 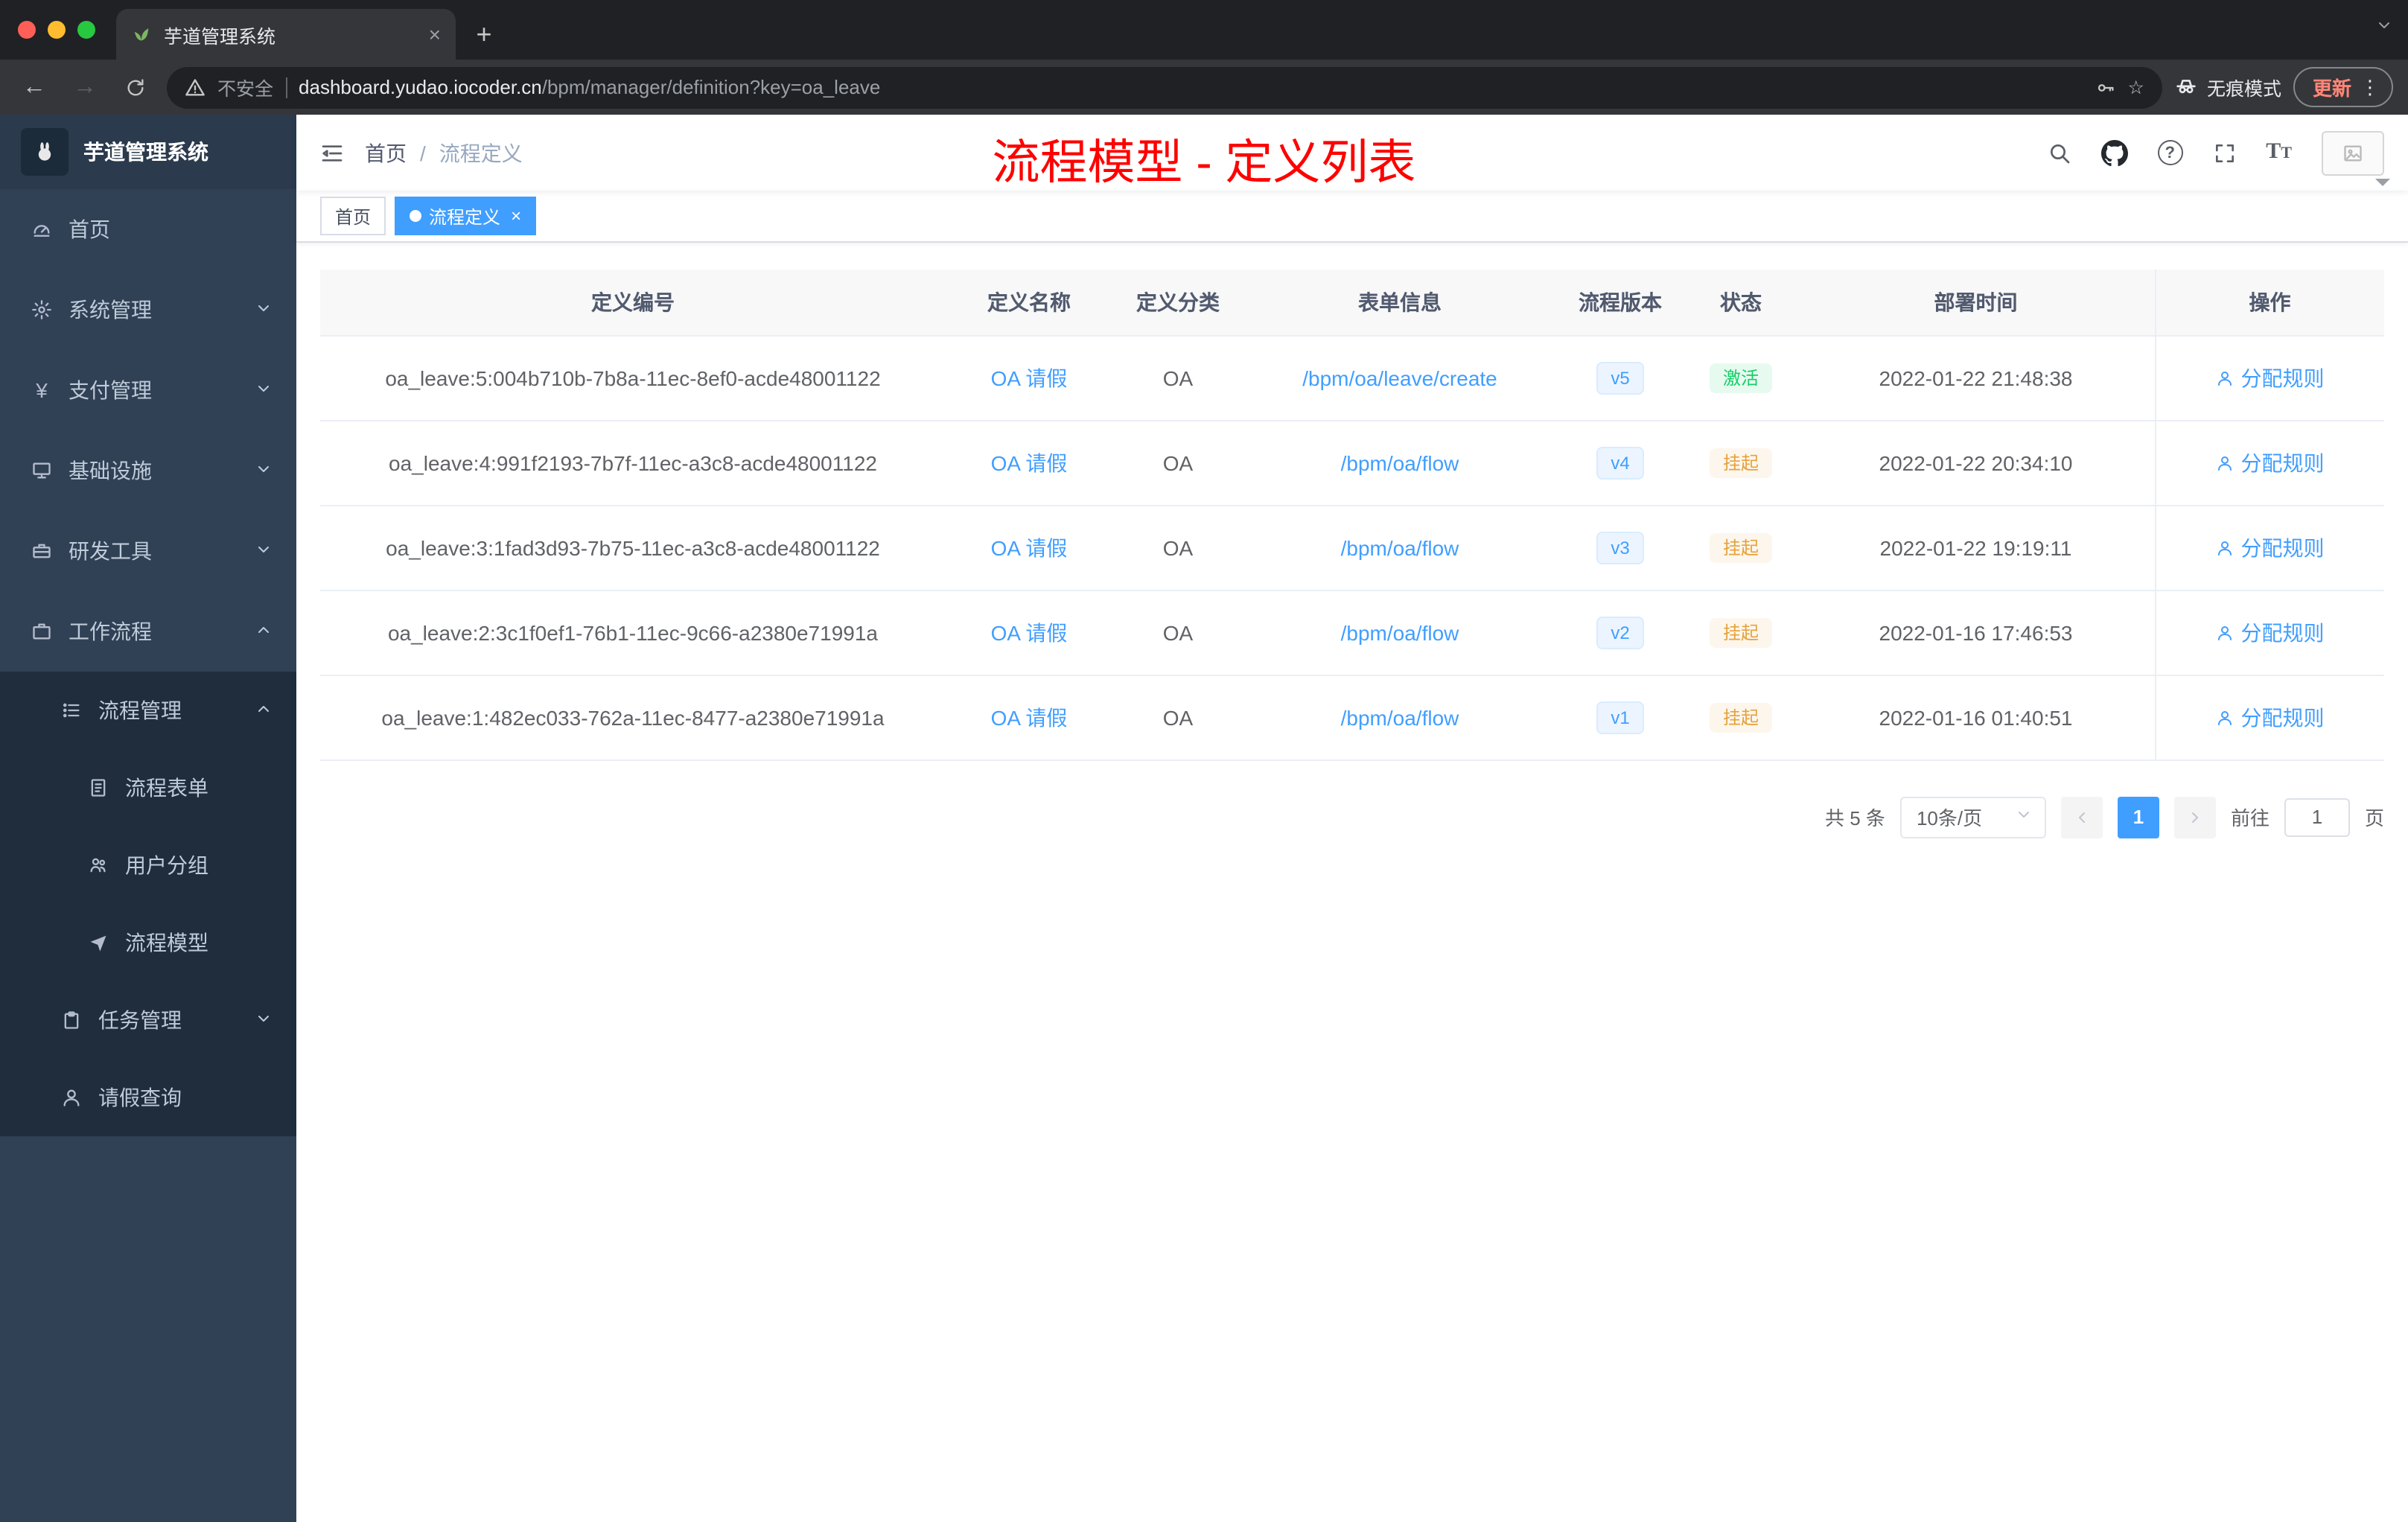 I want to click on sidebar-item-process-model: 流程模型, so click(x=148, y=942).